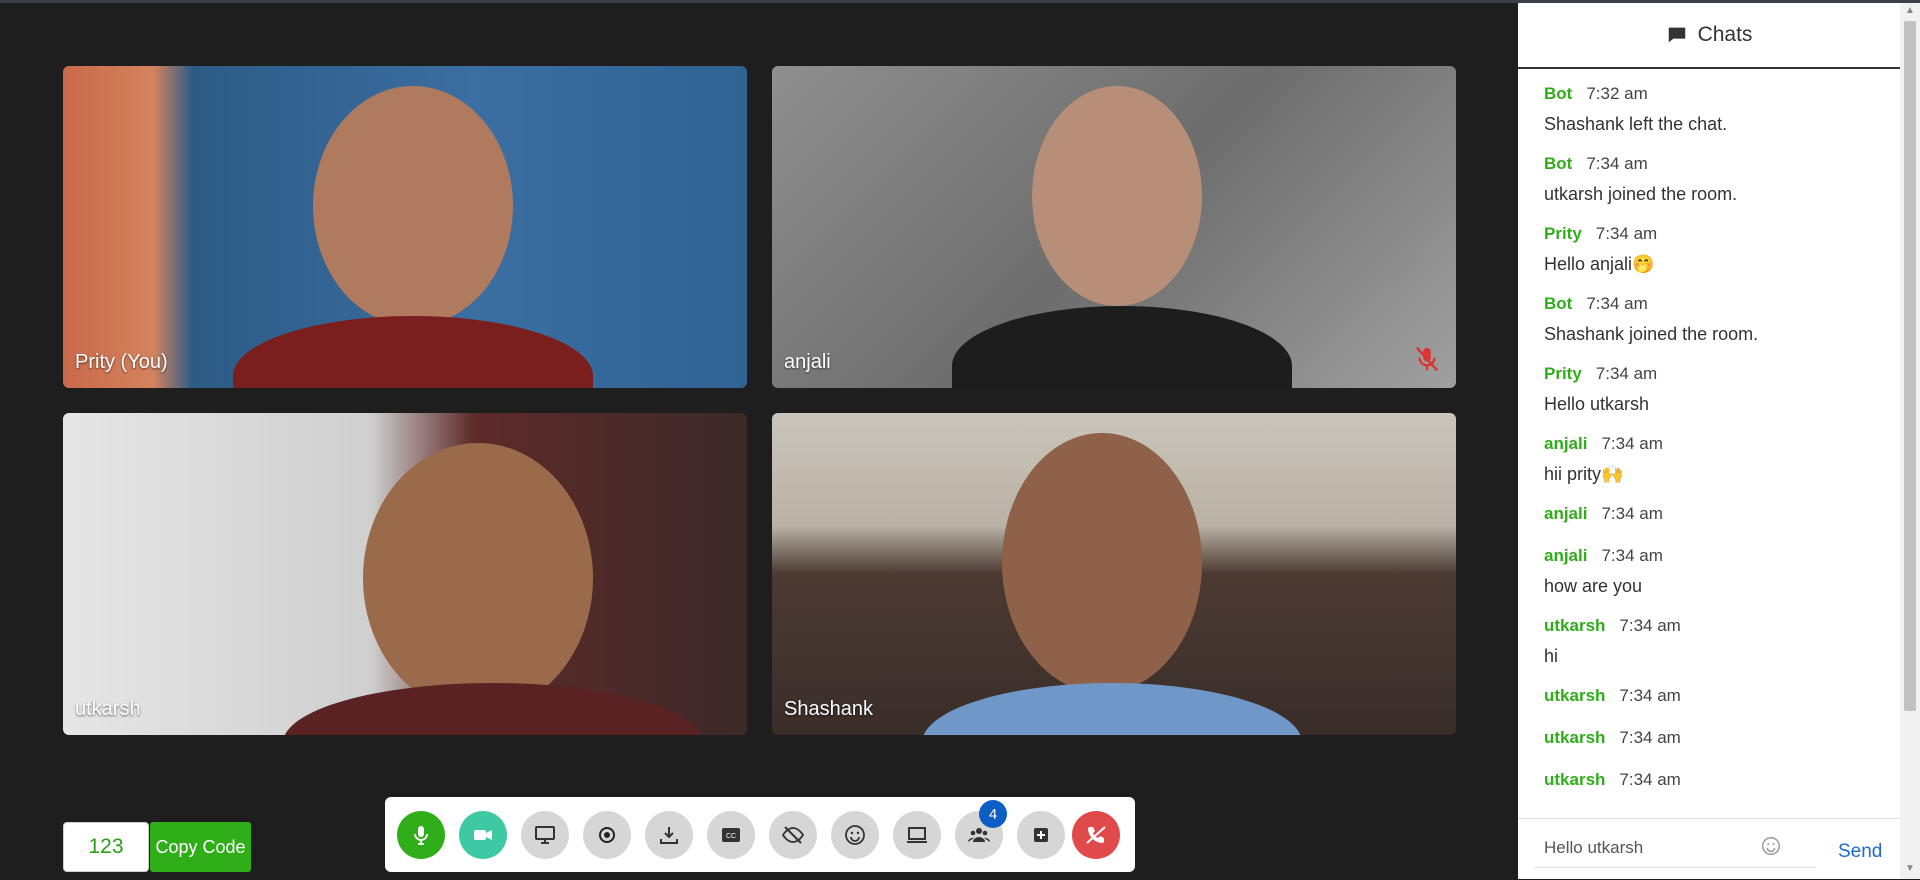 The image size is (1920, 880). What do you see at coordinates (1599, 264) in the screenshot?
I see `message-text: Hello anjali🤭` at bounding box center [1599, 264].